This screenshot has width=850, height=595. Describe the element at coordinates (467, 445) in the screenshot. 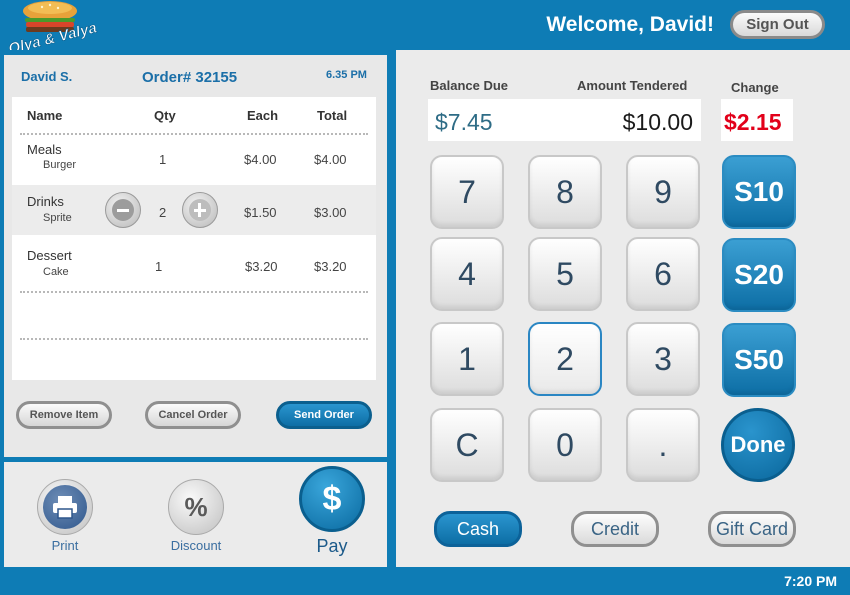

I see `key-clear: C` at that location.